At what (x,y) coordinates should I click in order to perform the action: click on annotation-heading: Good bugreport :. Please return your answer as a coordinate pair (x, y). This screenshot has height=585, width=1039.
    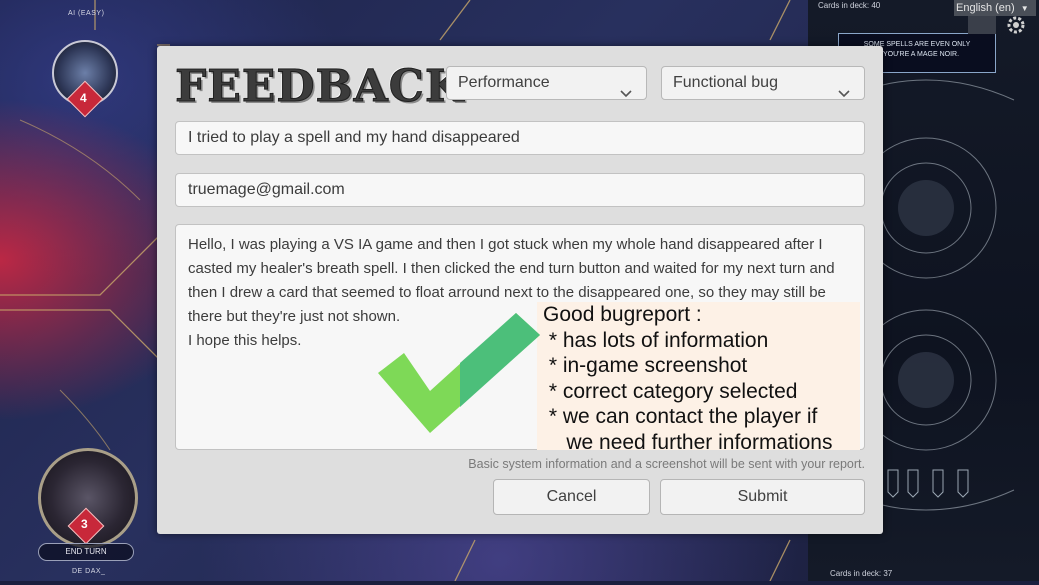
    Looking at the image, I should click on (622, 314).